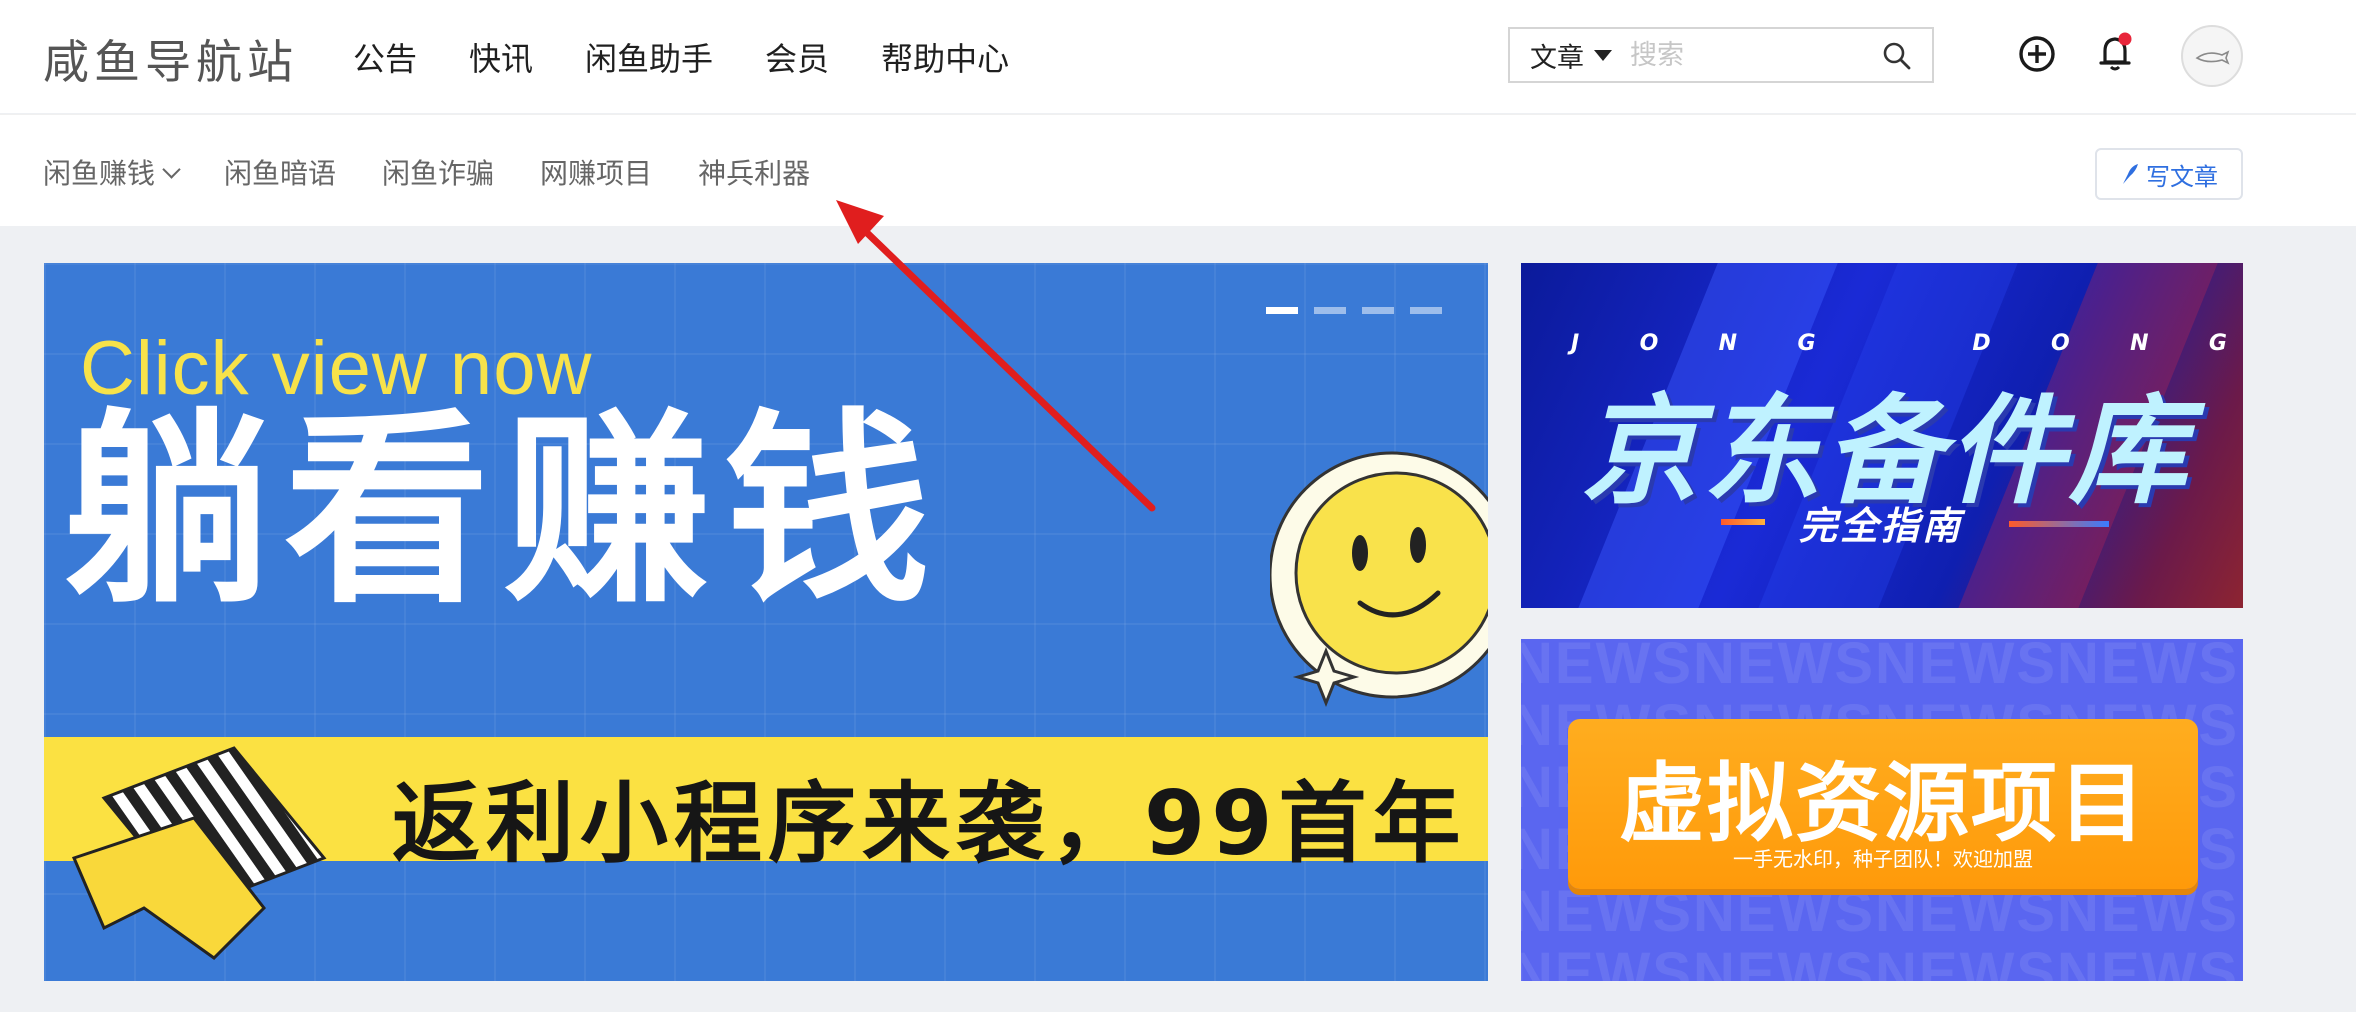 This screenshot has height=1012, width=2356. What do you see at coordinates (1745, 55) in the screenshot?
I see `search-input` at bounding box center [1745, 55].